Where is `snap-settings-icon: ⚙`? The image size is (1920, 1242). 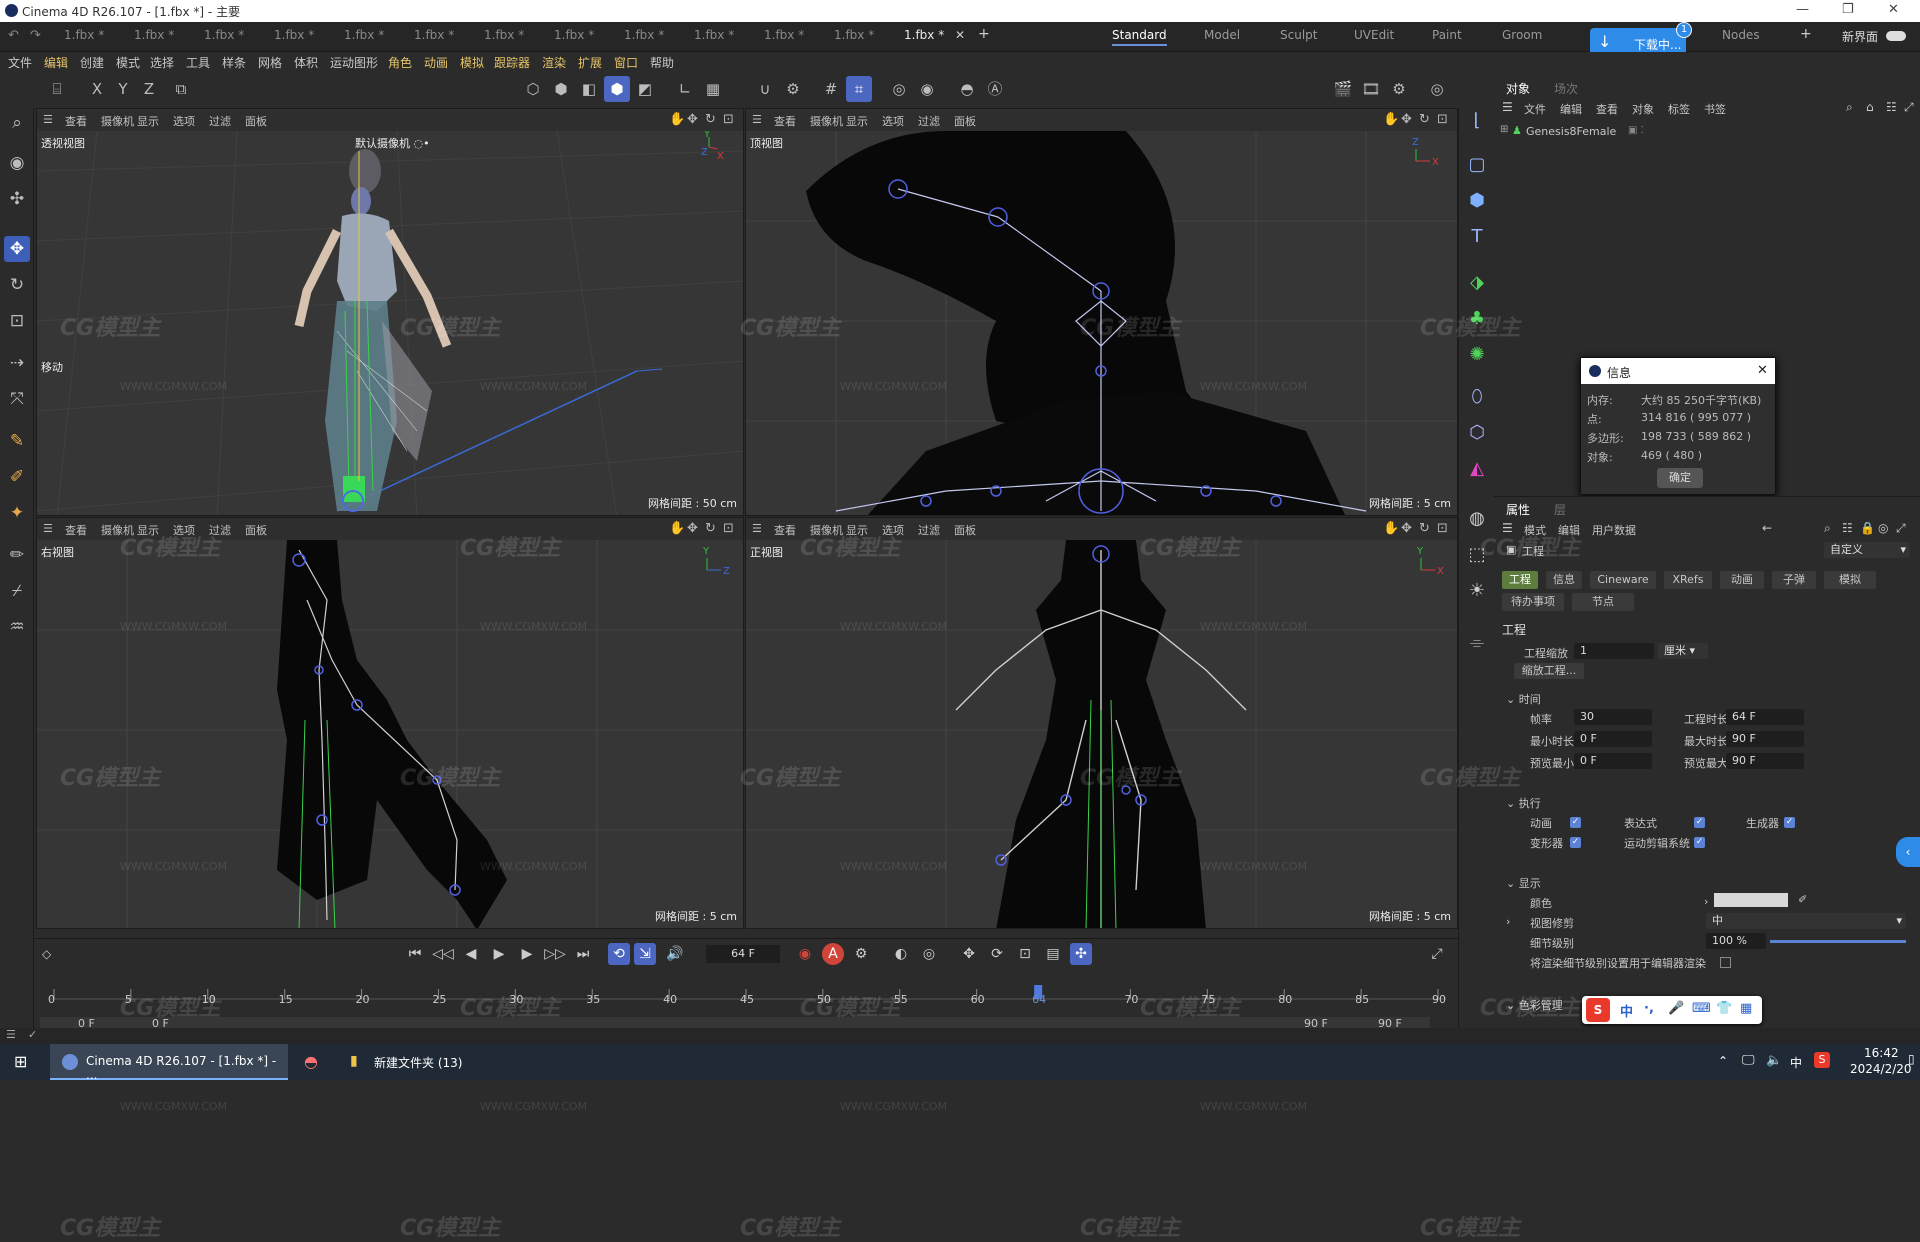 snap-settings-icon: ⚙ is located at coordinates (793, 89).